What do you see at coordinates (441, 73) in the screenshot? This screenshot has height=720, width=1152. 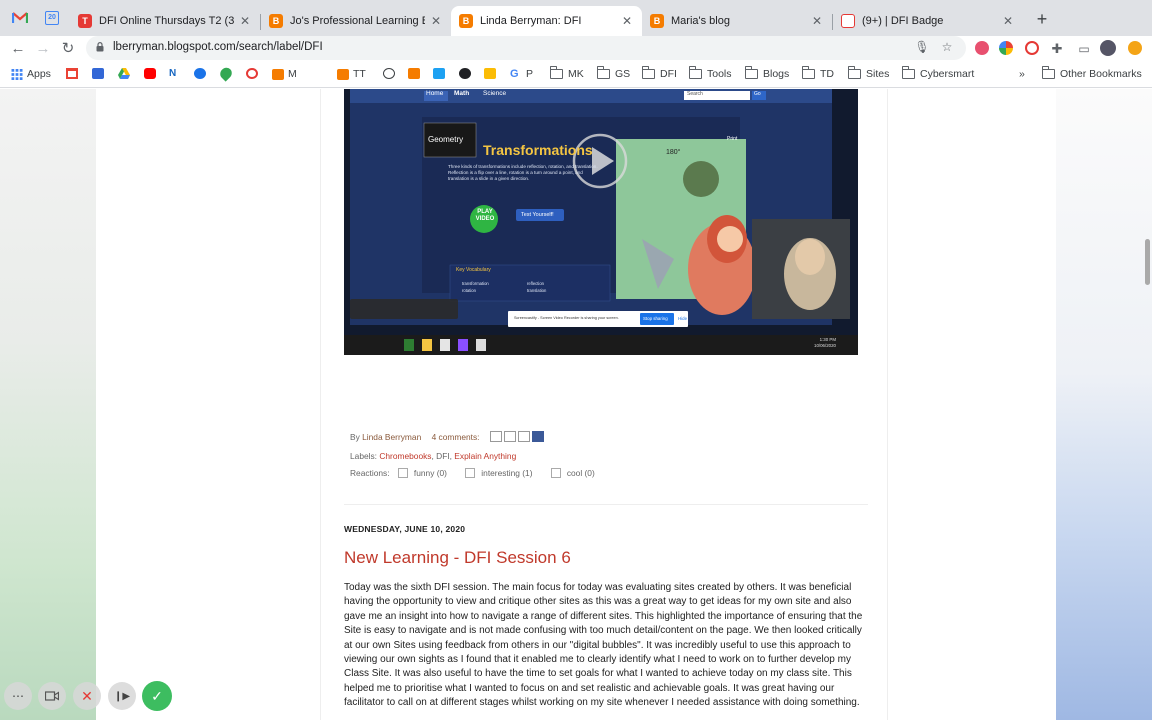 I see `bookmark-twitter` at bounding box center [441, 73].